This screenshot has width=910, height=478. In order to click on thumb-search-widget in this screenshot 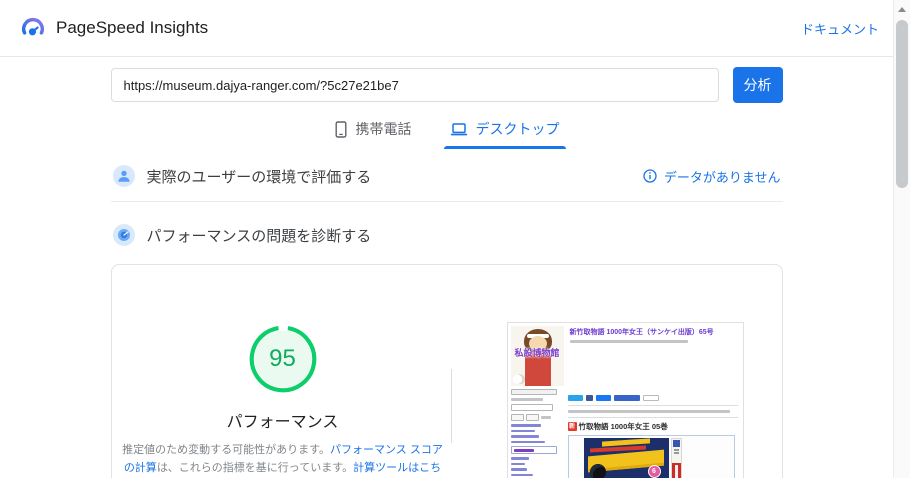, I will do `click(531, 407)`.